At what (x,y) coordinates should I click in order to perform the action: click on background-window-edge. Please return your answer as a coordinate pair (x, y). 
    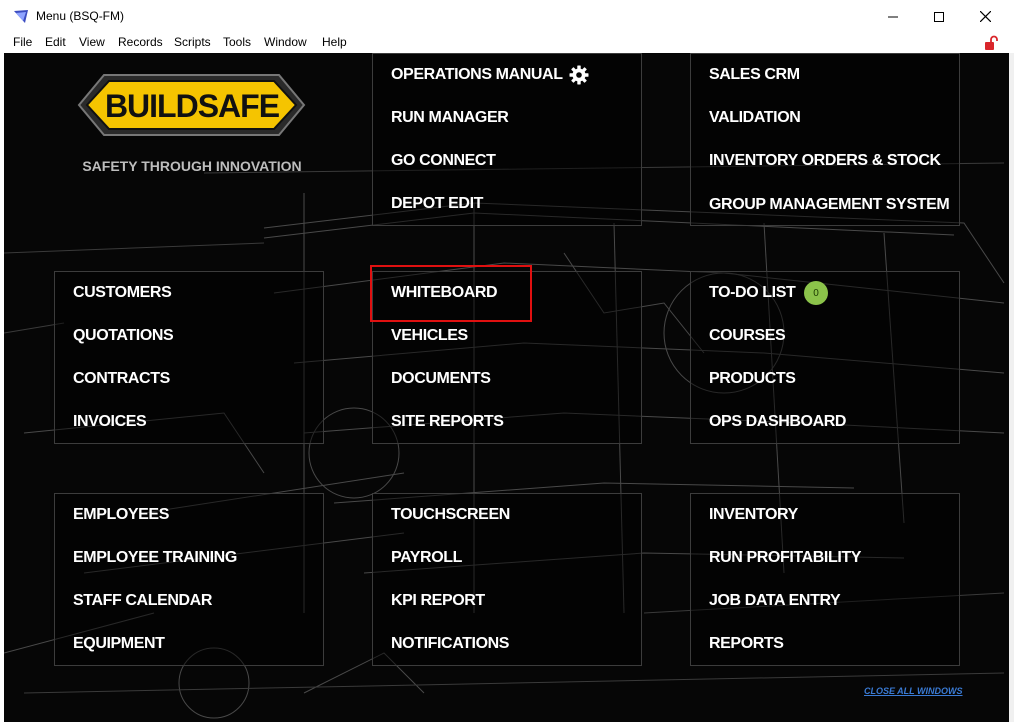
    Looking at the image, I should click on (1011, 387).